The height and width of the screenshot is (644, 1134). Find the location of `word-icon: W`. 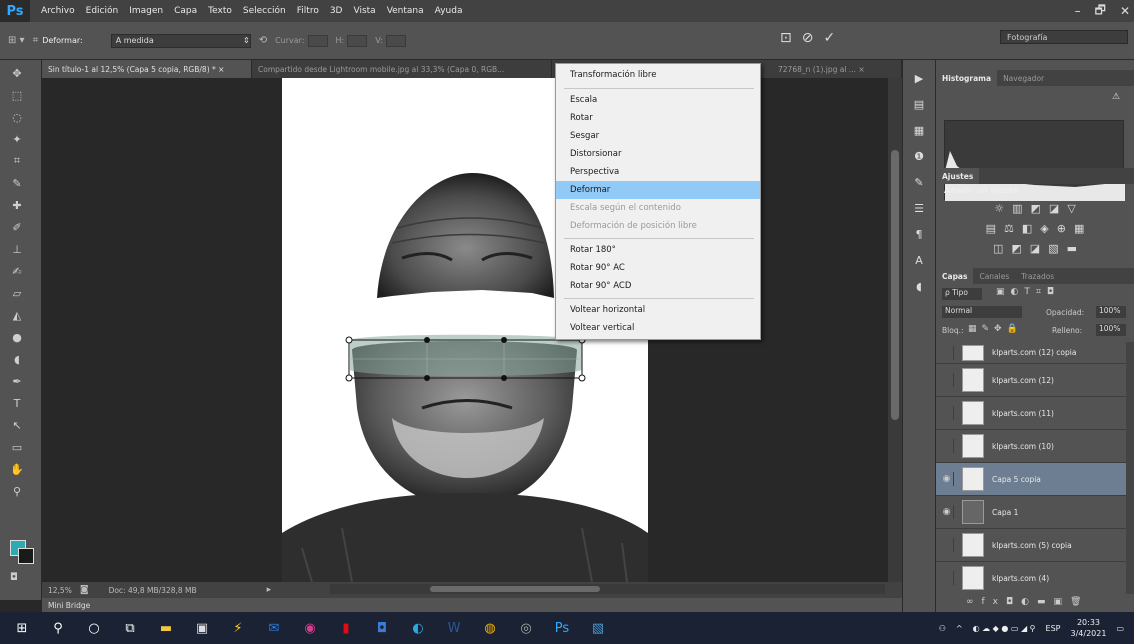

word-icon: W is located at coordinates (454, 628).